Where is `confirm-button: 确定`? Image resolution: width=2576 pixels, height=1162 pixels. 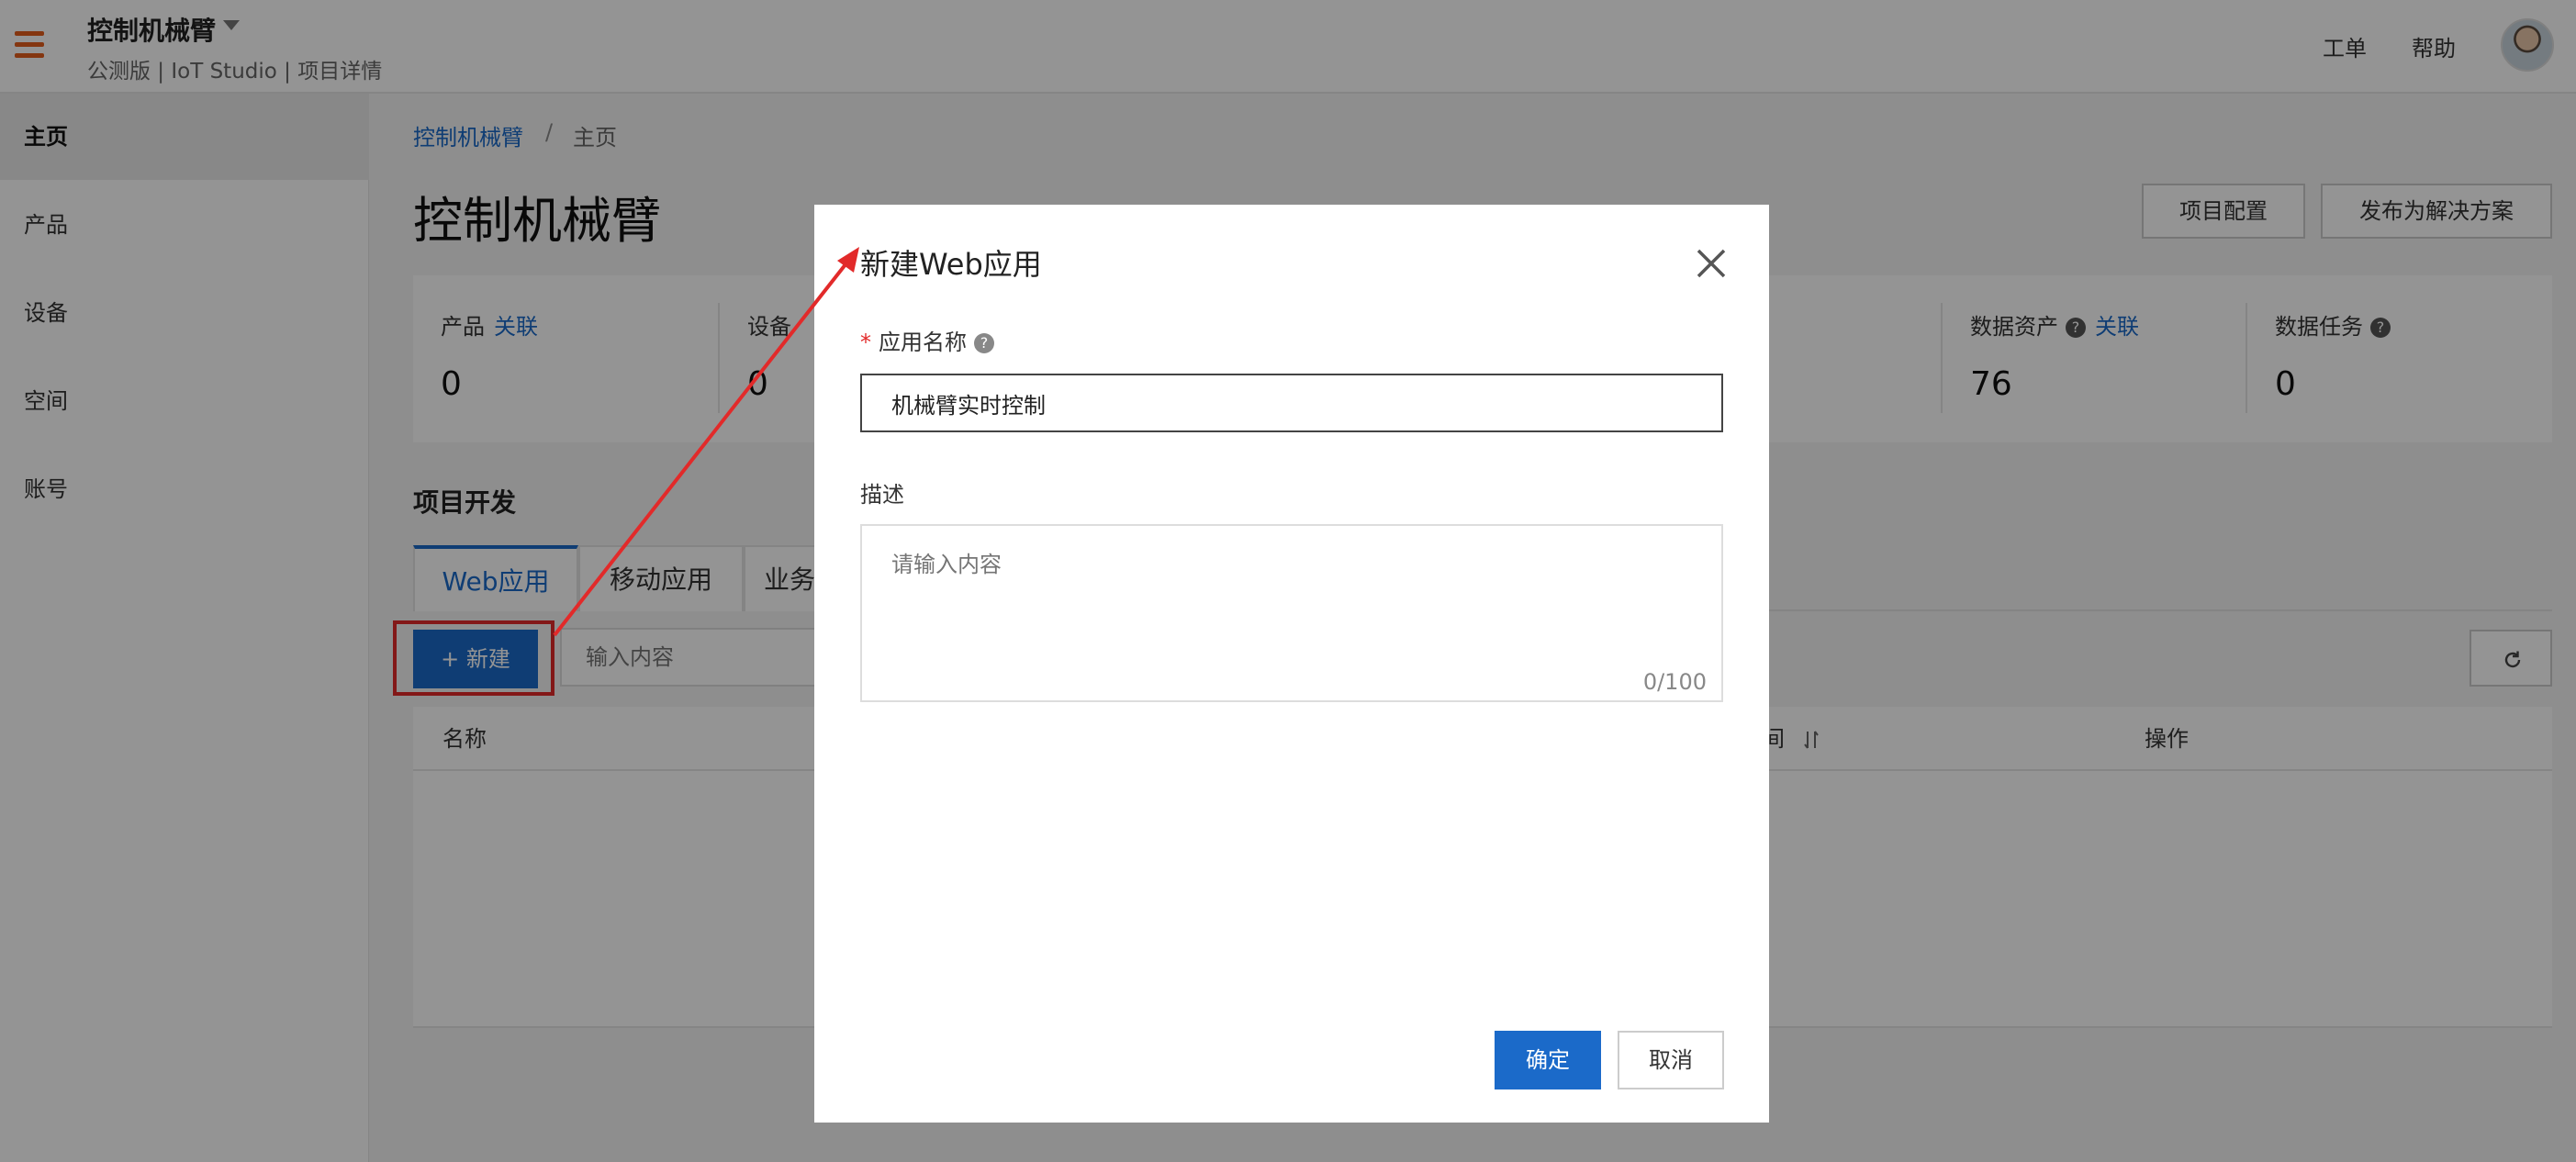
confirm-button: 确定 is located at coordinates (1548, 1060).